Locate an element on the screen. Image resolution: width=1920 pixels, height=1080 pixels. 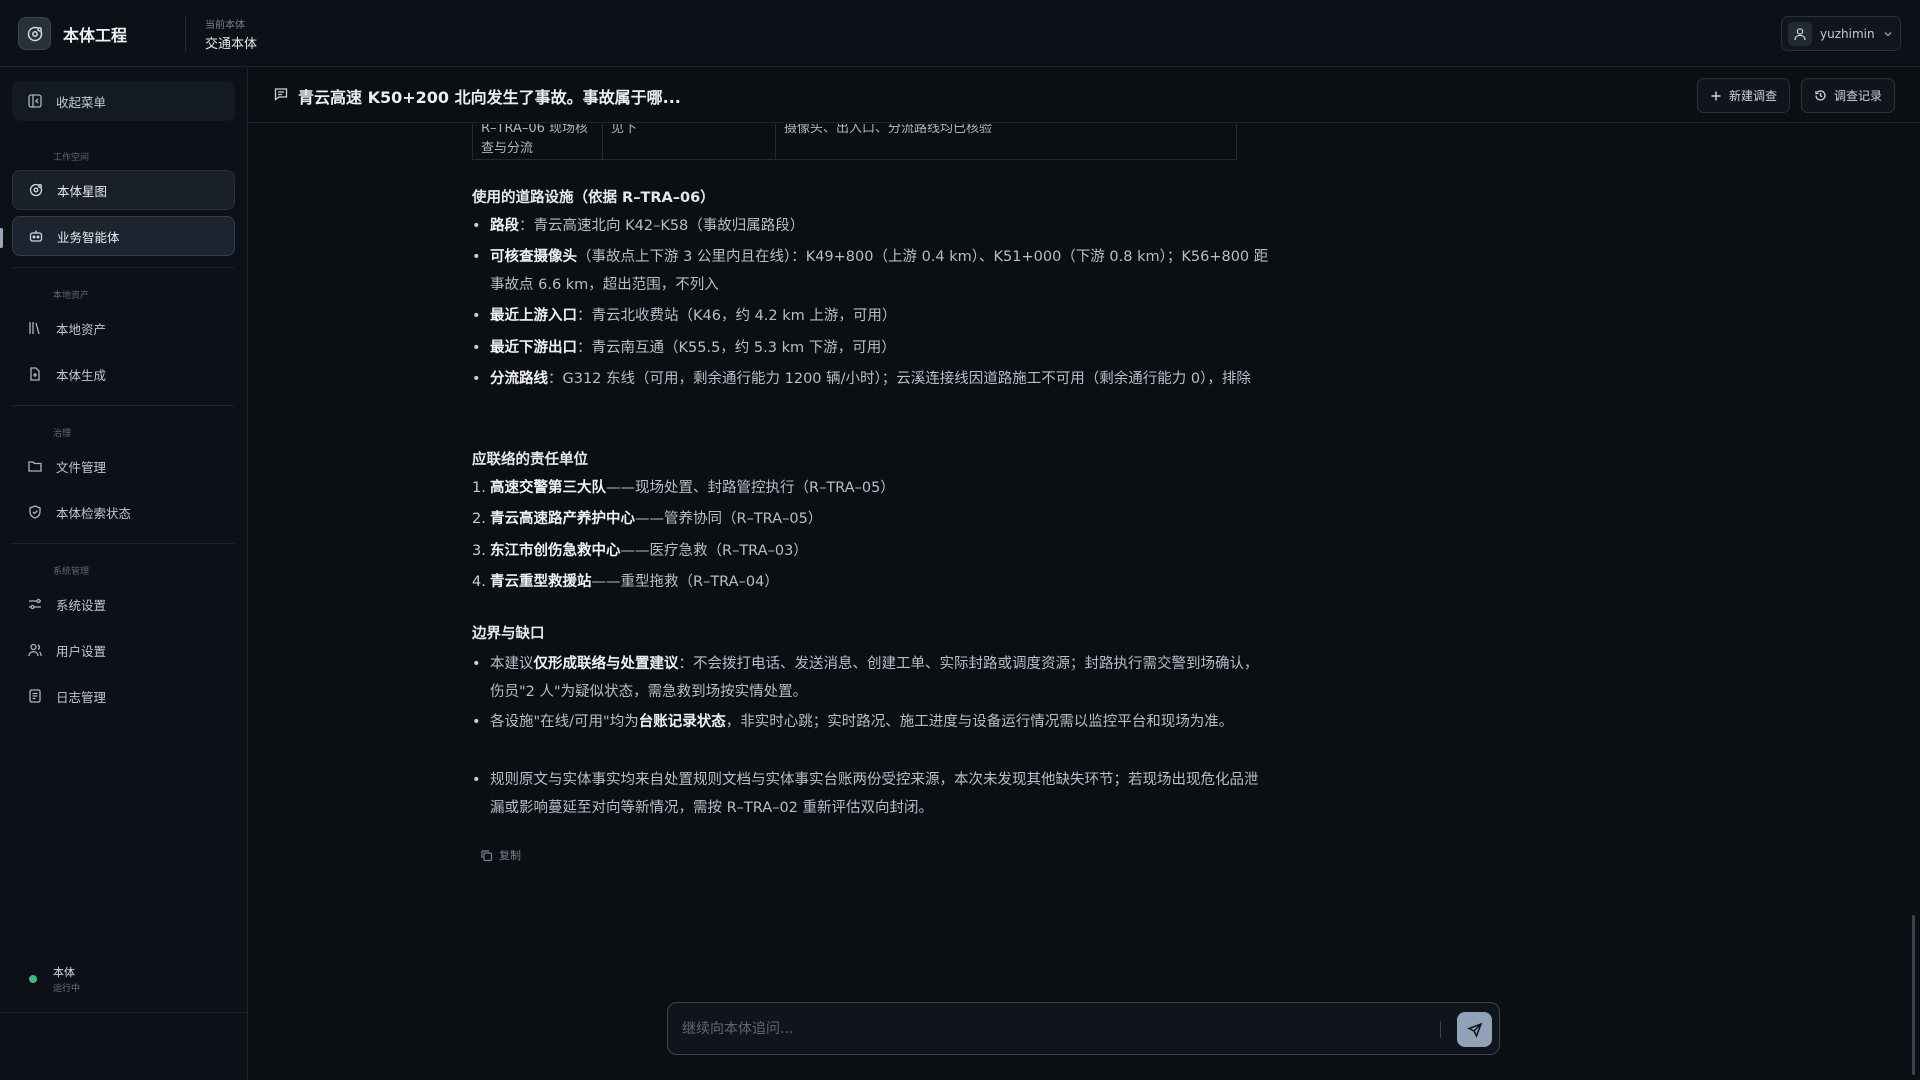
current-ontology-value: 交通本体 is located at coordinates (231, 42).